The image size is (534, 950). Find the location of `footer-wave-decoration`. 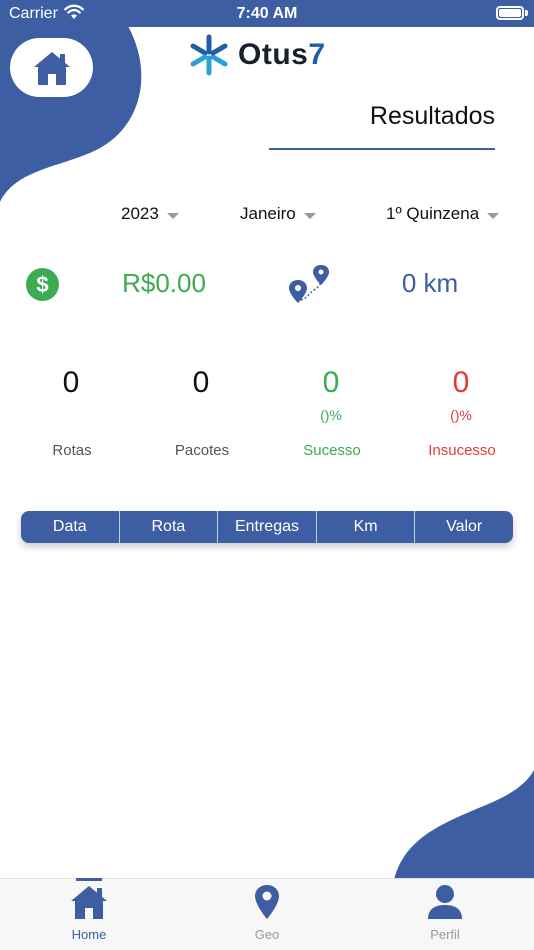

footer-wave-decoration is located at coordinates (464, 825).